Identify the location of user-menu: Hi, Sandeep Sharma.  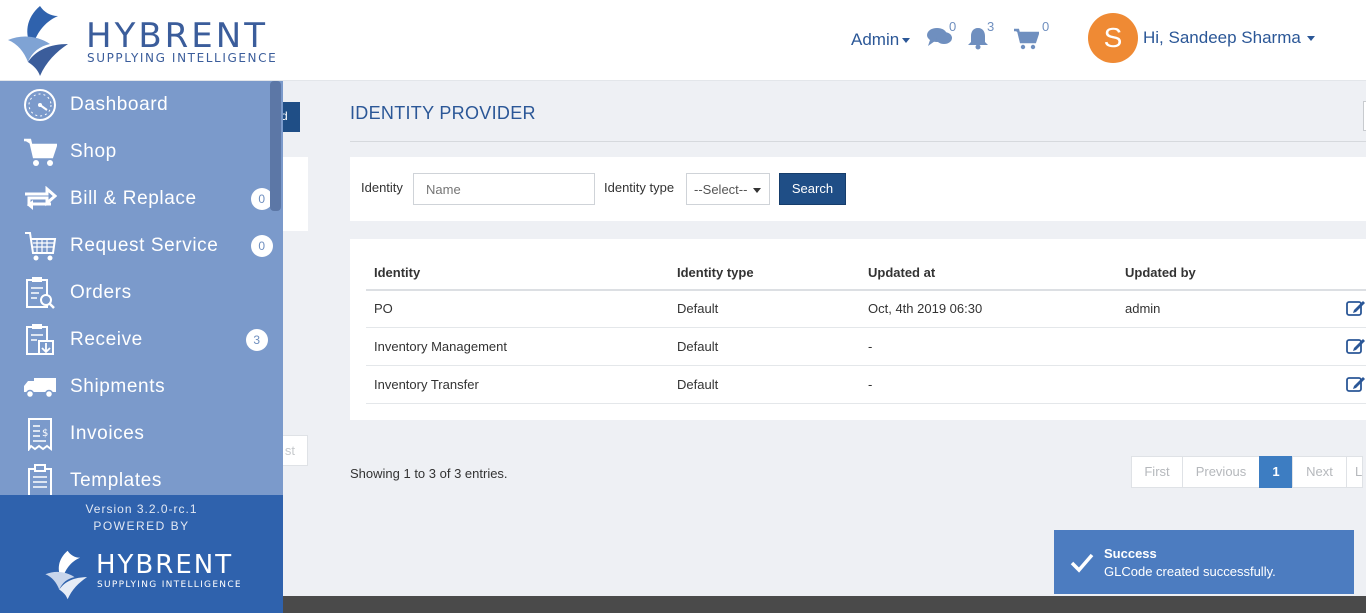
(1229, 38).